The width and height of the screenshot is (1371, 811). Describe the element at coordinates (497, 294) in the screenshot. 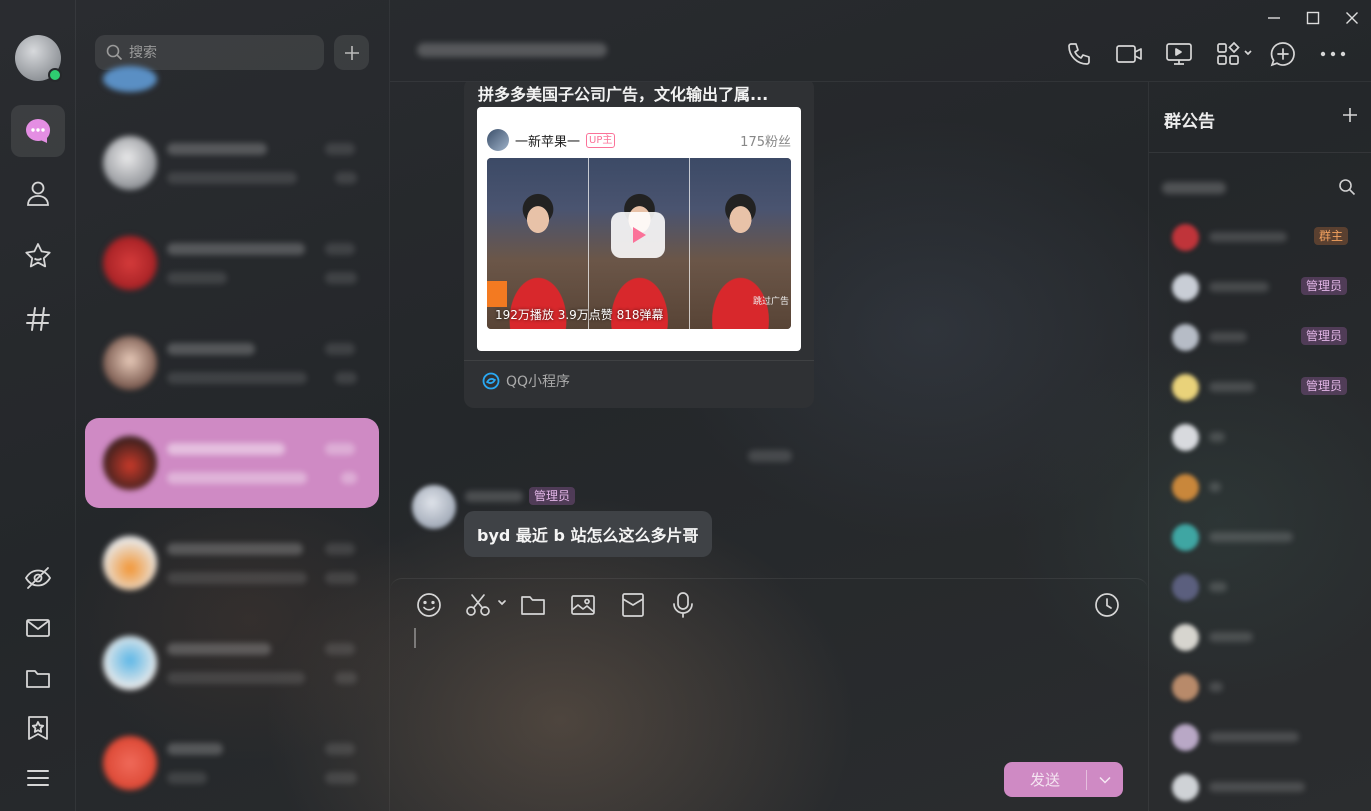

I see `temu-logo-icon` at that location.